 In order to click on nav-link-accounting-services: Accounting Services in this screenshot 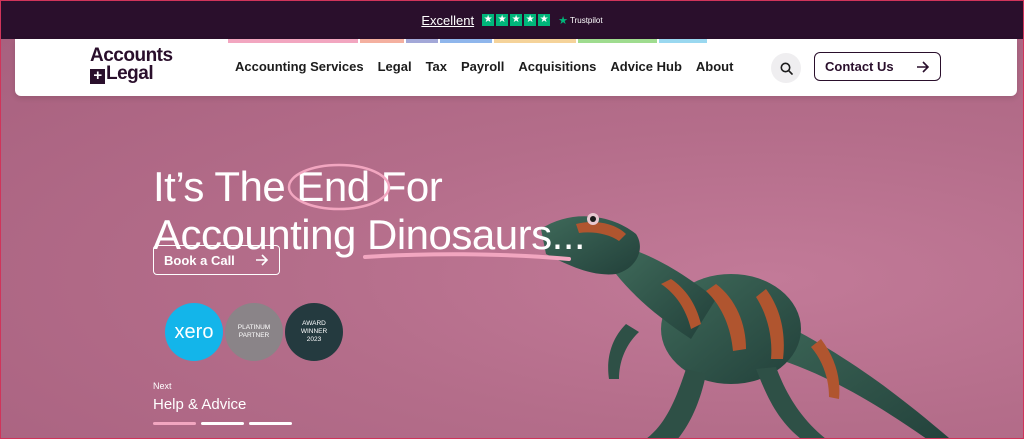, I will do `click(299, 66)`.